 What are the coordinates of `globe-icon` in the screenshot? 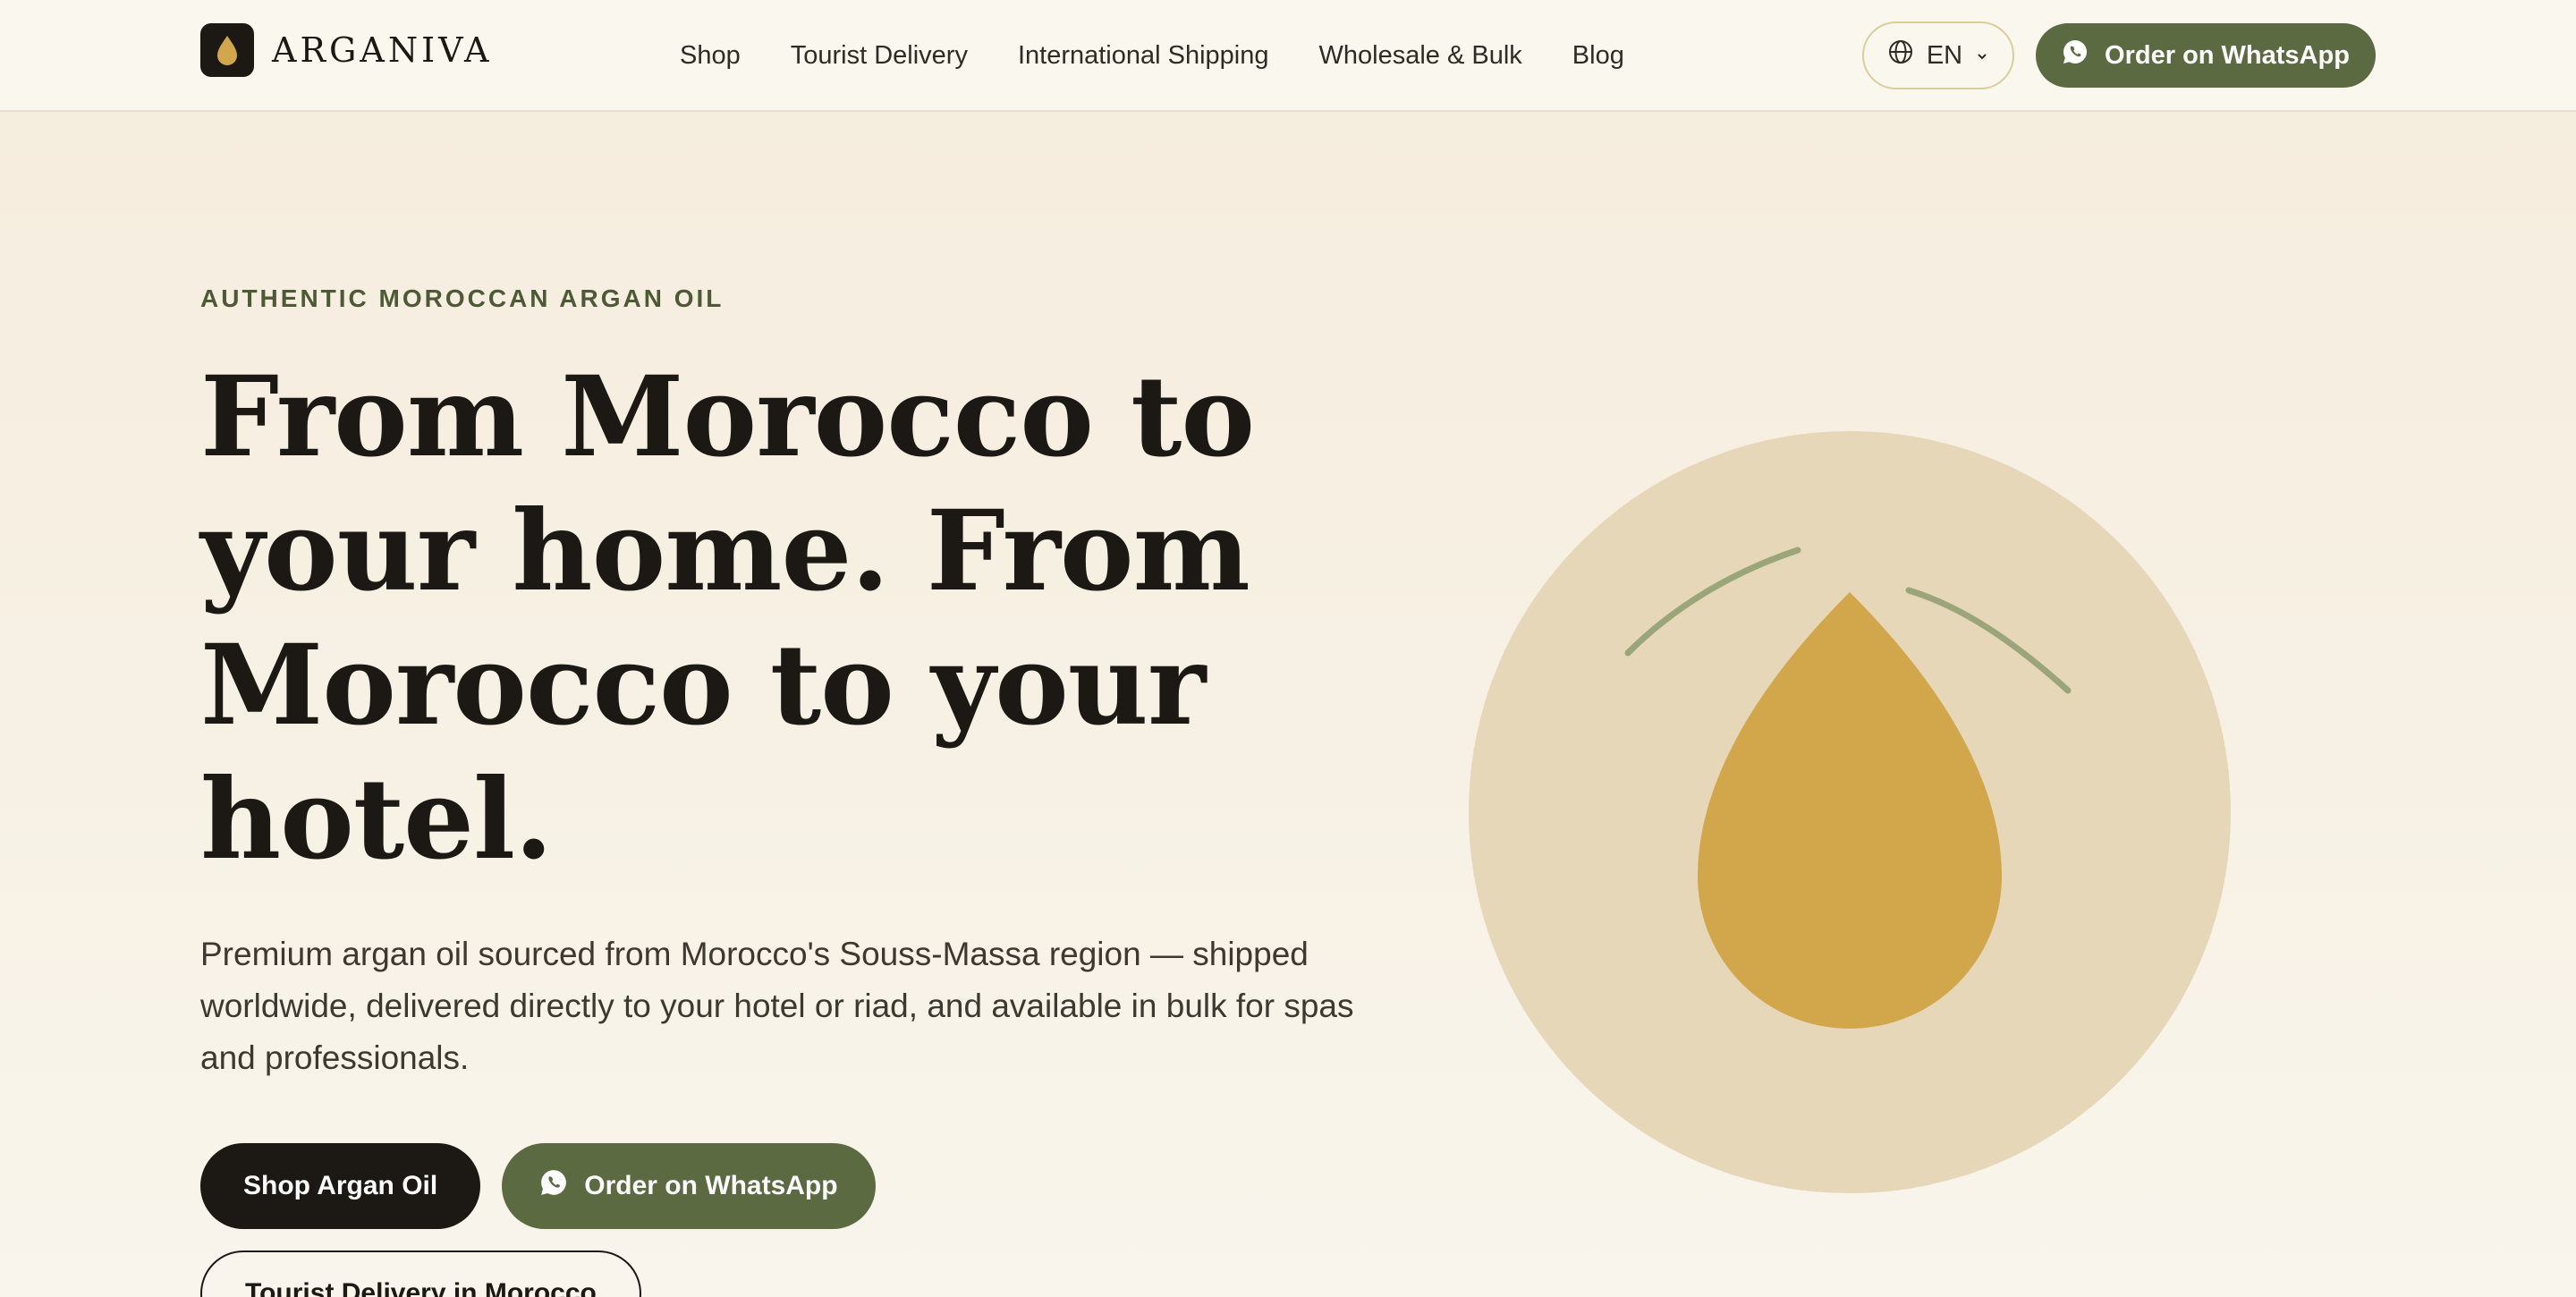 It's located at (1900, 55).